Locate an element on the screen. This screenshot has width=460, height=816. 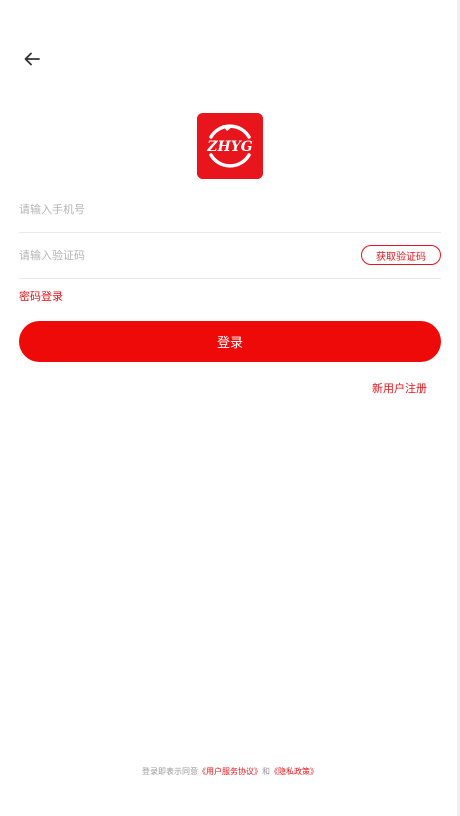
password-login-link: 密码登录 is located at coordinates (41, 296).